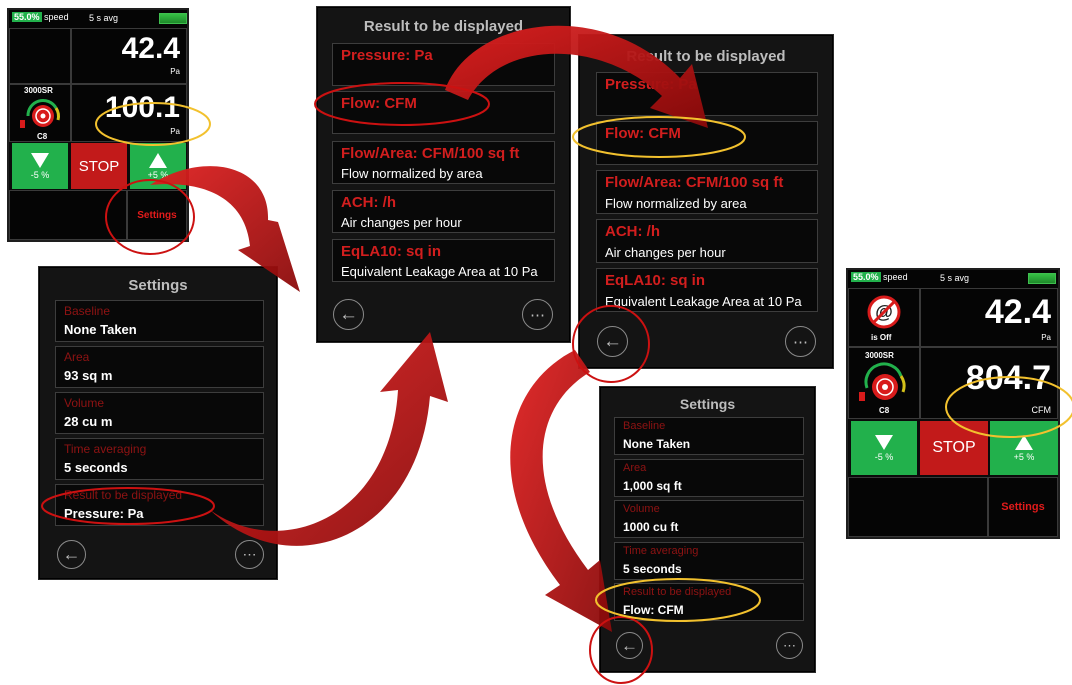  I want to click on reading-top-unit: Pa, so click(1046, 337).